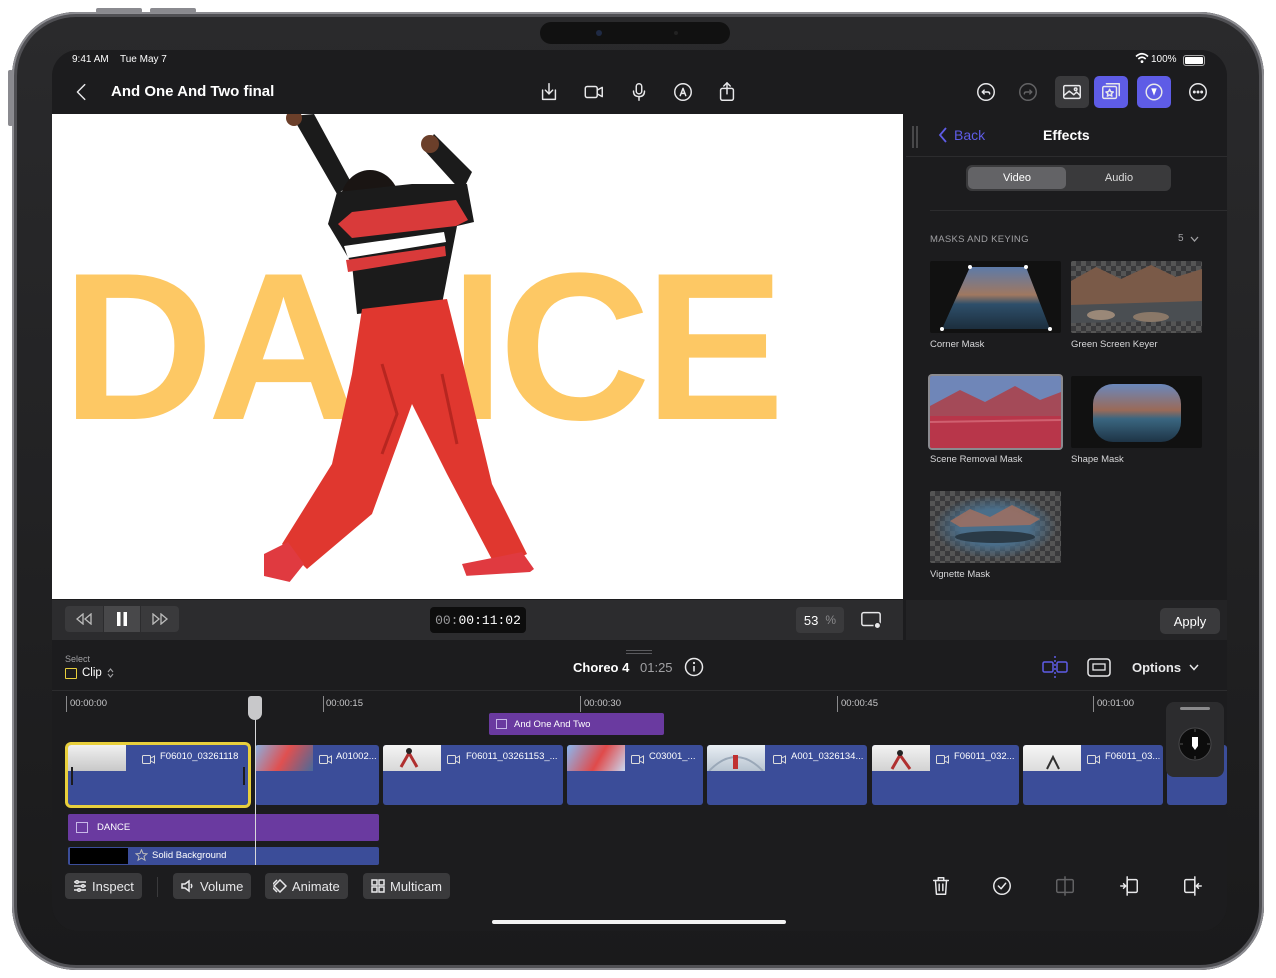 This screenshot has width=1276, height=978. What do you see at coordinates (1157, 667) in the screenshot?
I see `options-label: Options` at bounding box center [1157, 667].